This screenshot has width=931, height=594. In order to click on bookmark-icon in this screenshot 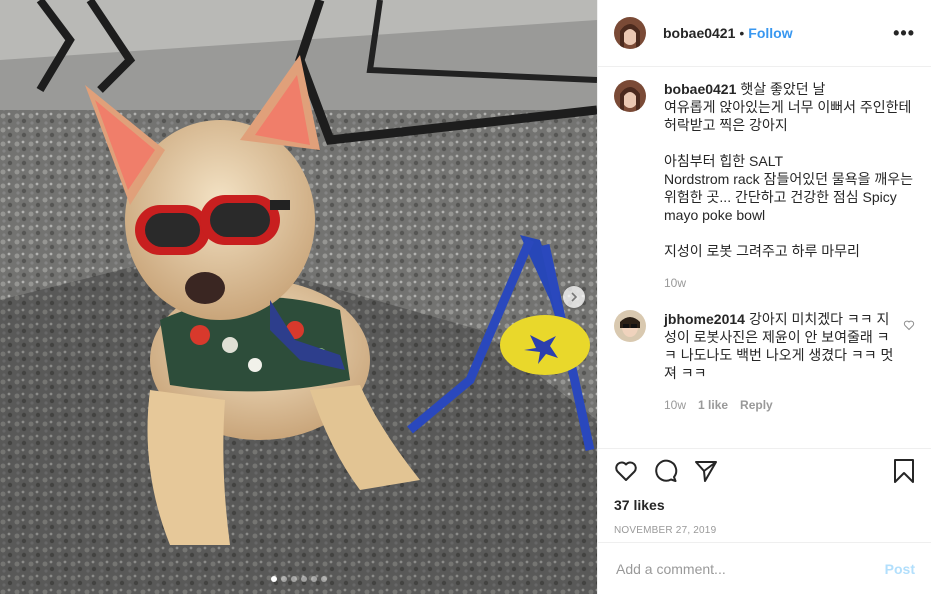, I will do `click(904, 470)`.